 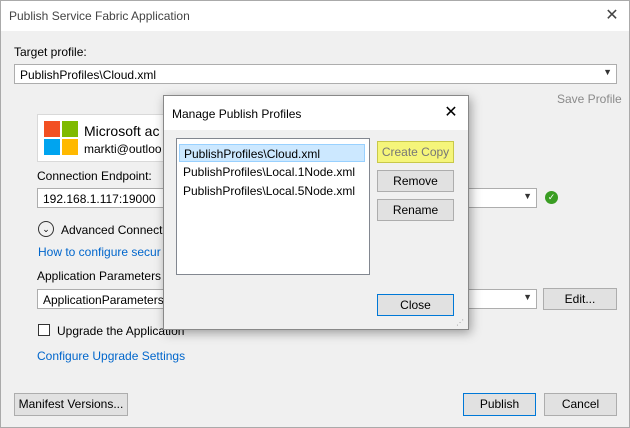 What do you see at coordinates (272, 153) in the screenshot?
I see `list-item-cloud: PublishProfiles\Cloud.xml` at bounding box center [272, 153].